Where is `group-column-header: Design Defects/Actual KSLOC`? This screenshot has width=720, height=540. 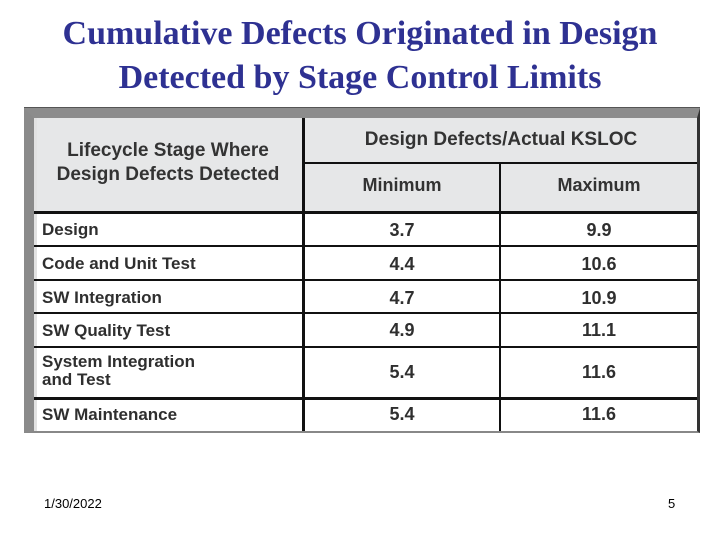
group-column-header: Design Defects/Actual KSLOC is located at coordinates (501, 139).